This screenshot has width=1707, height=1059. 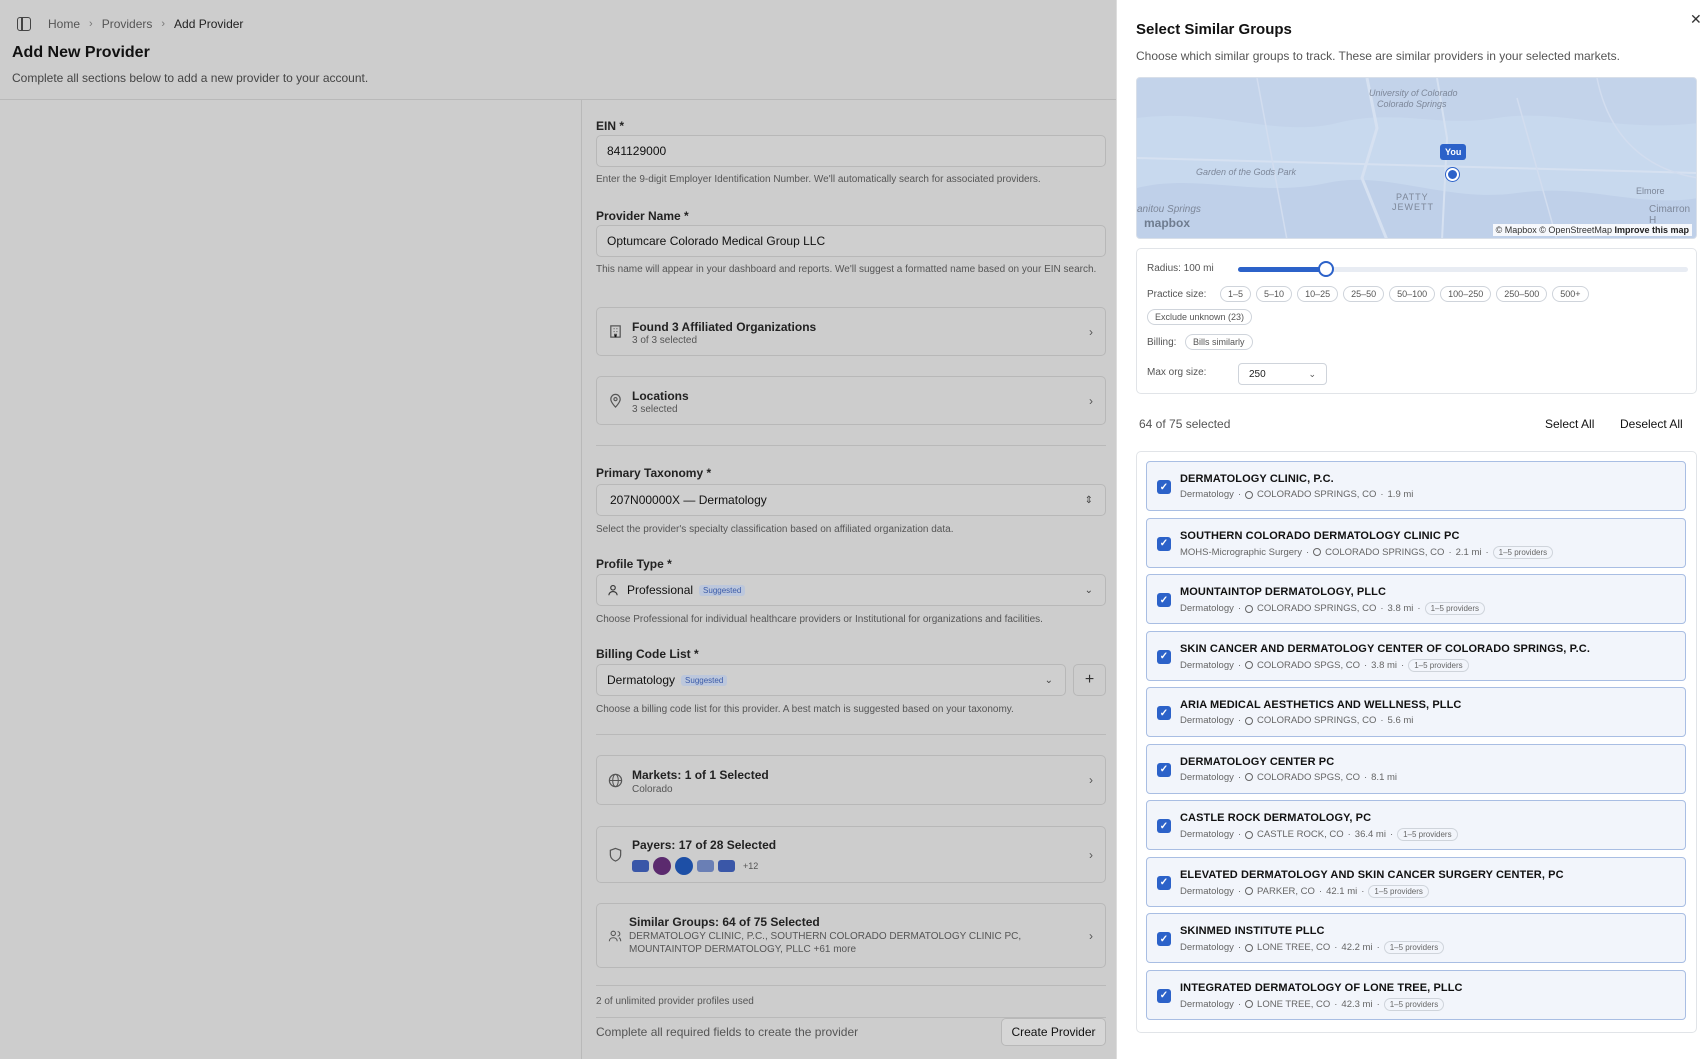 I want to click on breadcrumb-home: Home, so click(x=64, y=24).